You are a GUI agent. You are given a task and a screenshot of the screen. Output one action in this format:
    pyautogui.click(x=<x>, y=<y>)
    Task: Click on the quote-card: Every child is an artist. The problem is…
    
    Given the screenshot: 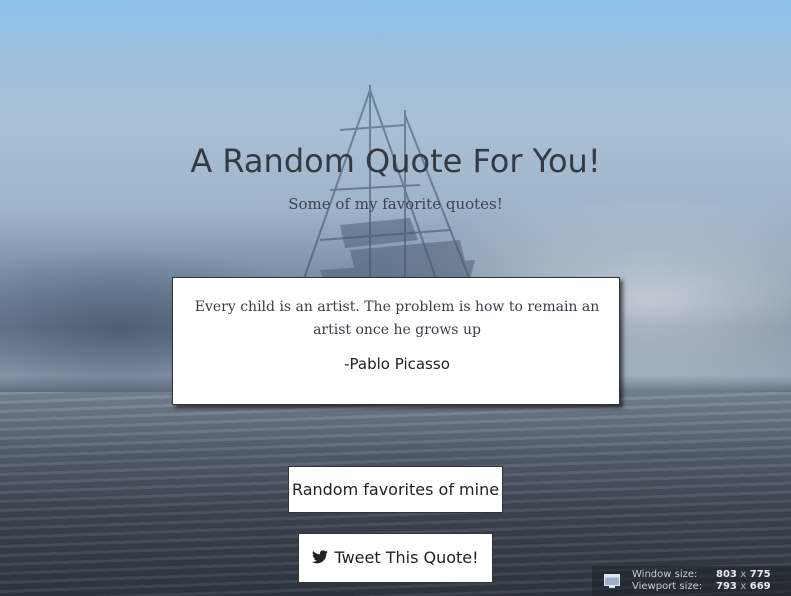 What is the action you would take?
    pyautogui.click(x=396, y=341)
    